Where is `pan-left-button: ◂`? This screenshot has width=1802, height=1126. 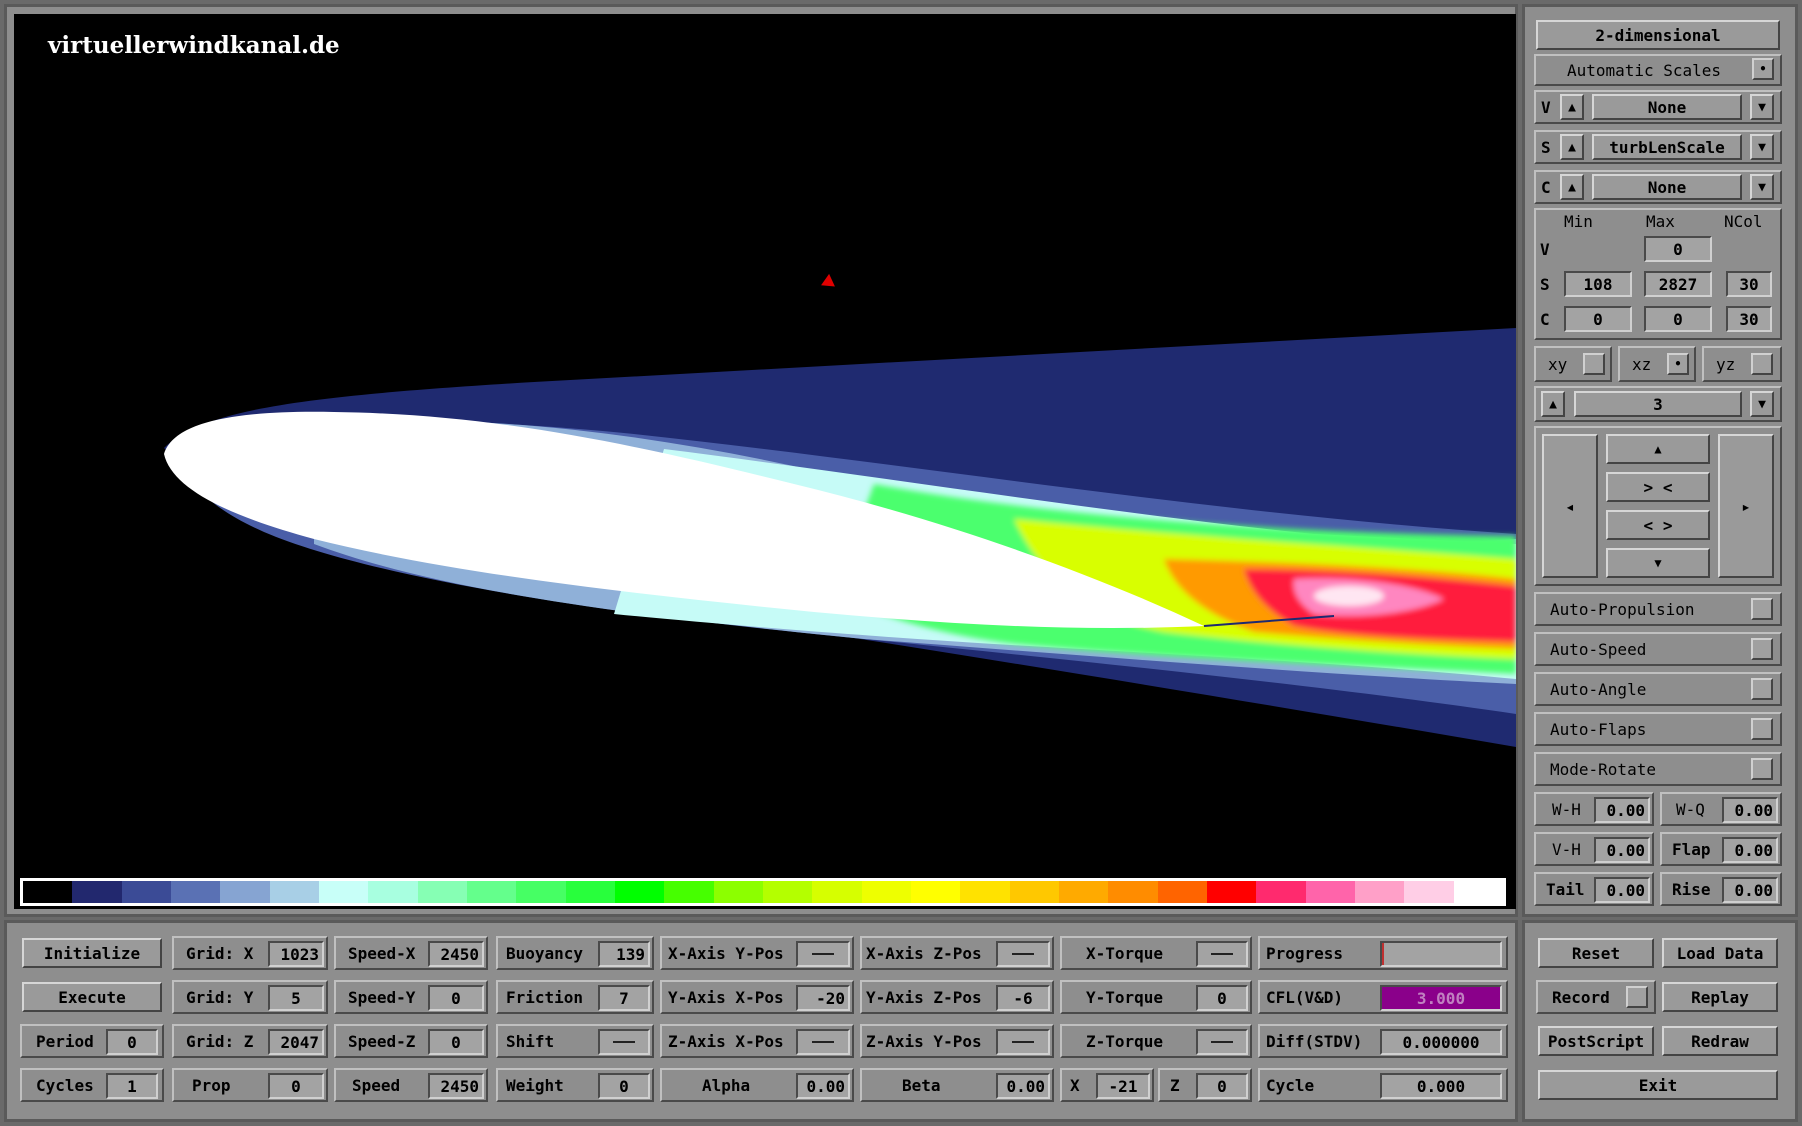
pan-left-button: ◂ is located at coordinates (1570, 506).